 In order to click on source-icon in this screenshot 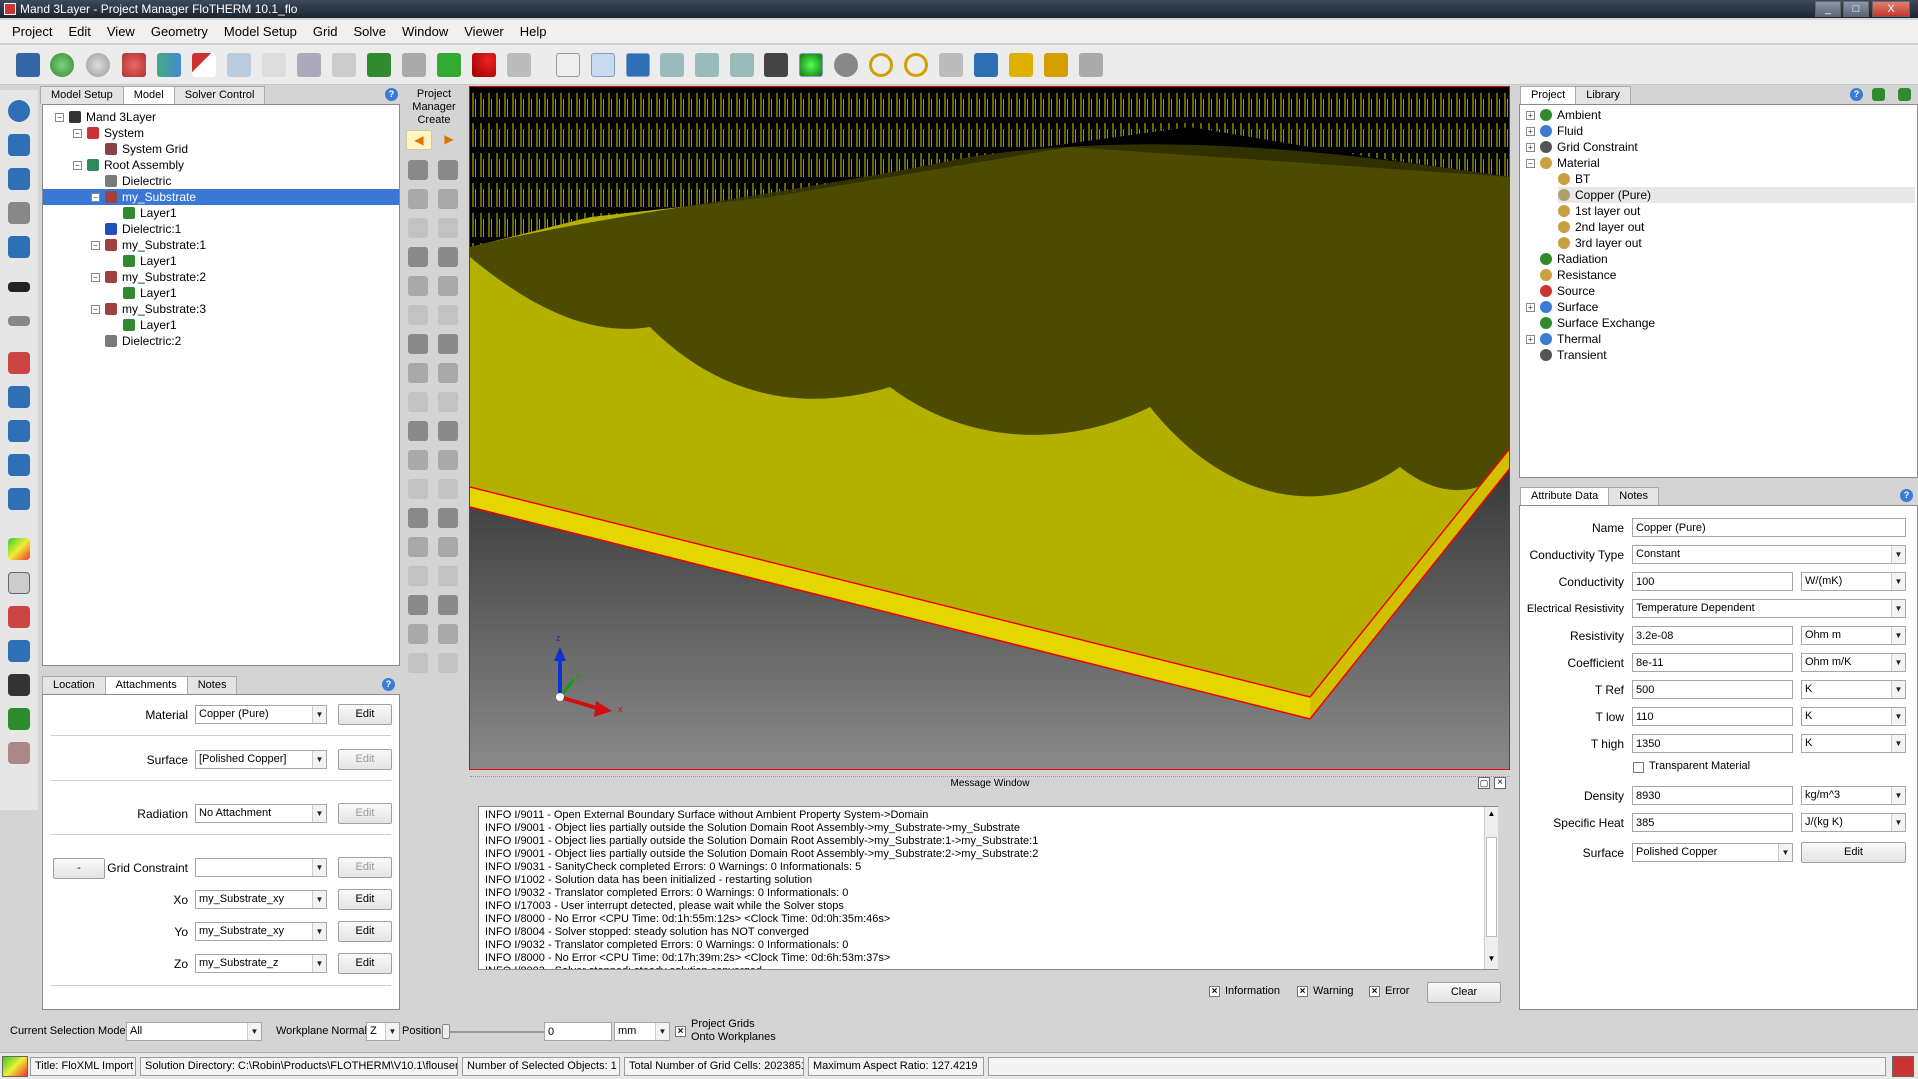, I will do `click(448, 344)`.